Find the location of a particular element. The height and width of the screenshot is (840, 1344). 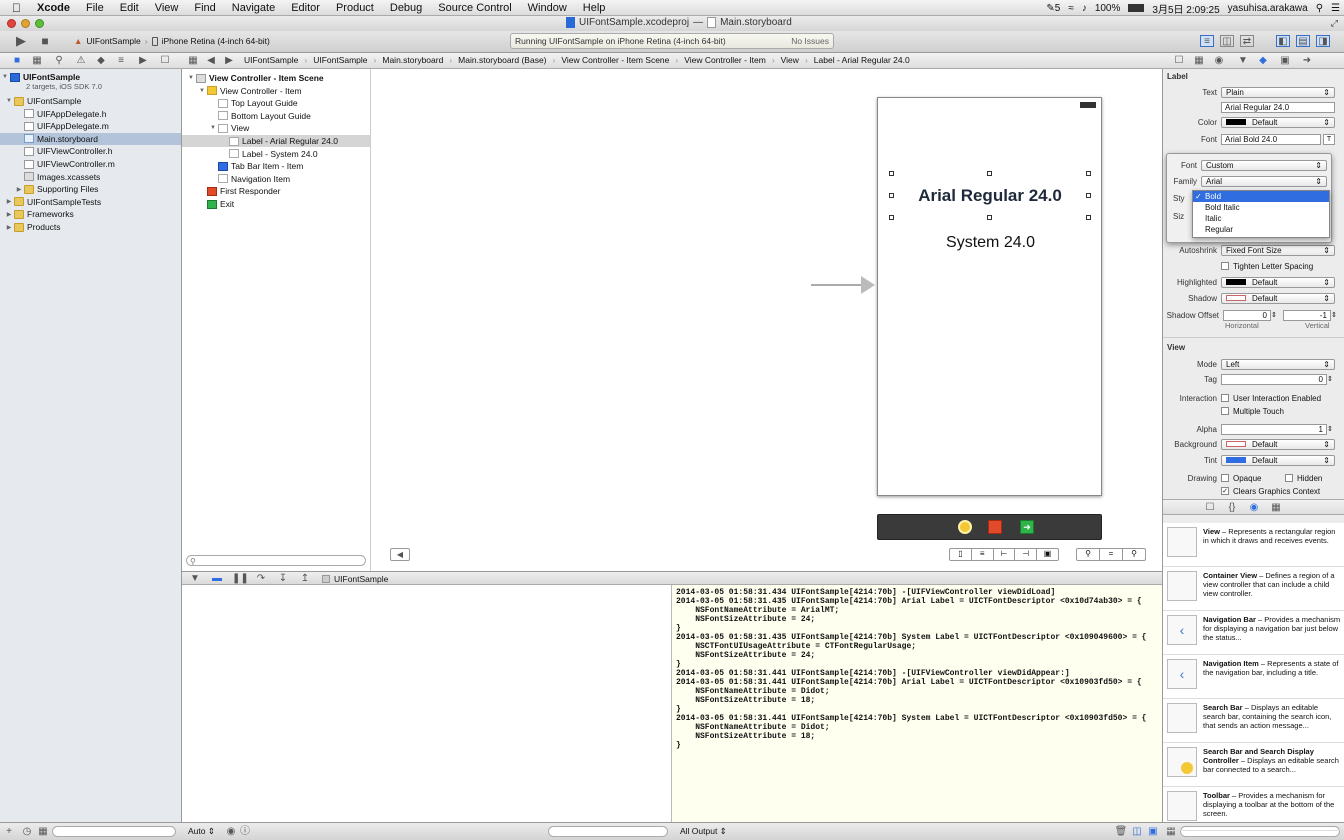

shadow-vertical-field: -1 is located at coordinates (1307, 315).